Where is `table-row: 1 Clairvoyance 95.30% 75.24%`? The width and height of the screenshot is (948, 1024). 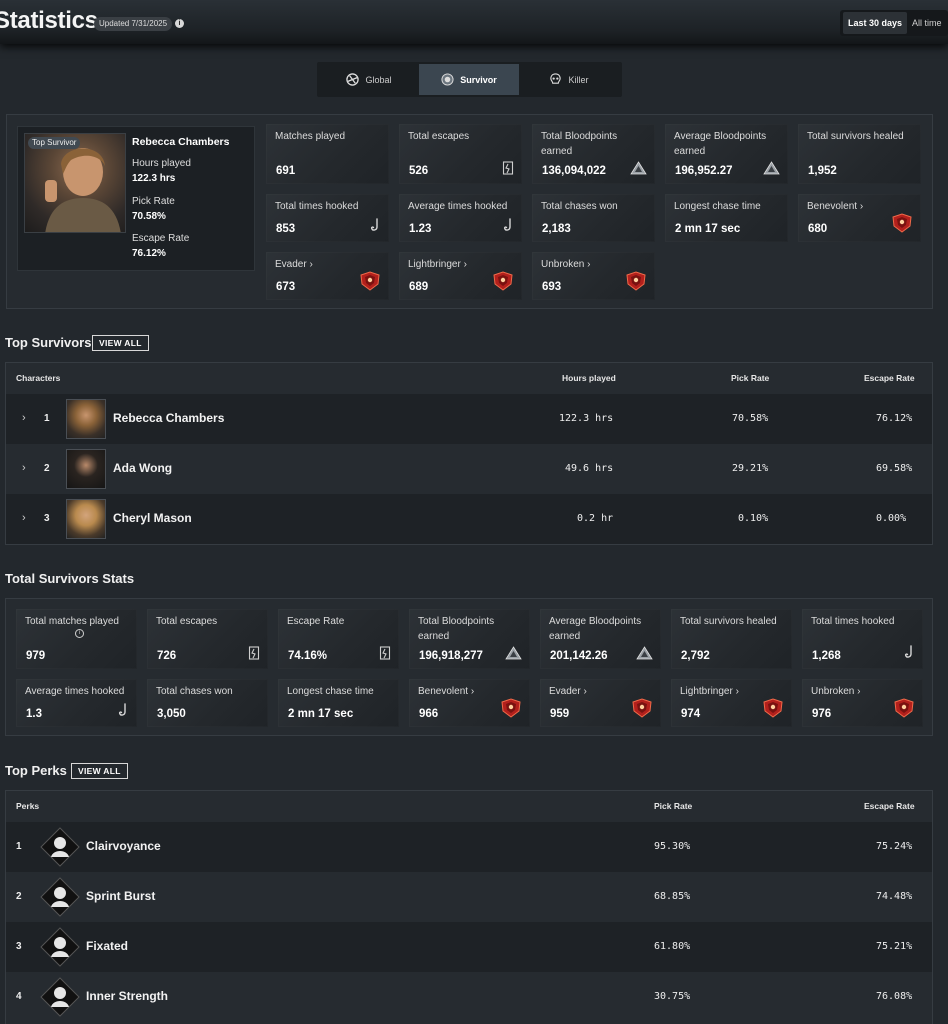
table-row: 1 Clairvoyance 95.30% 75.24% is located at coordinates (469, 847).